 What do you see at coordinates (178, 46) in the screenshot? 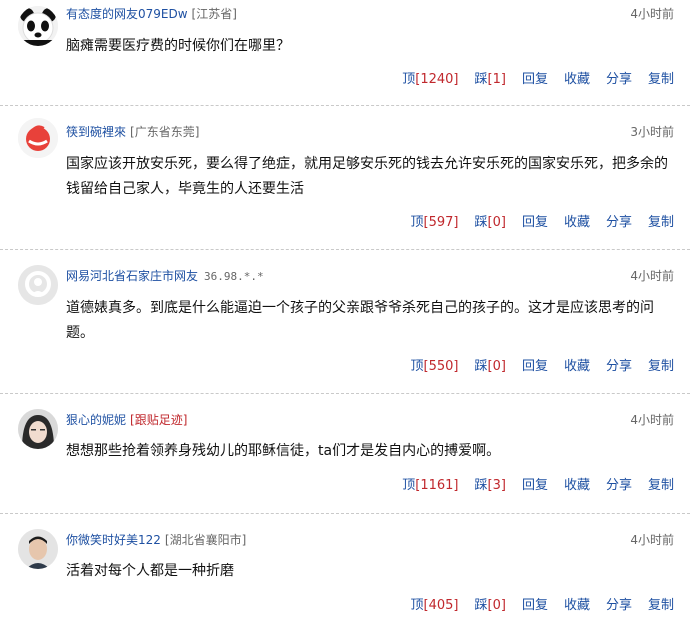
I see `comment-text: 脑瘫需要医疗费的时候你们在哪里？` at bounding box center [178, 46].